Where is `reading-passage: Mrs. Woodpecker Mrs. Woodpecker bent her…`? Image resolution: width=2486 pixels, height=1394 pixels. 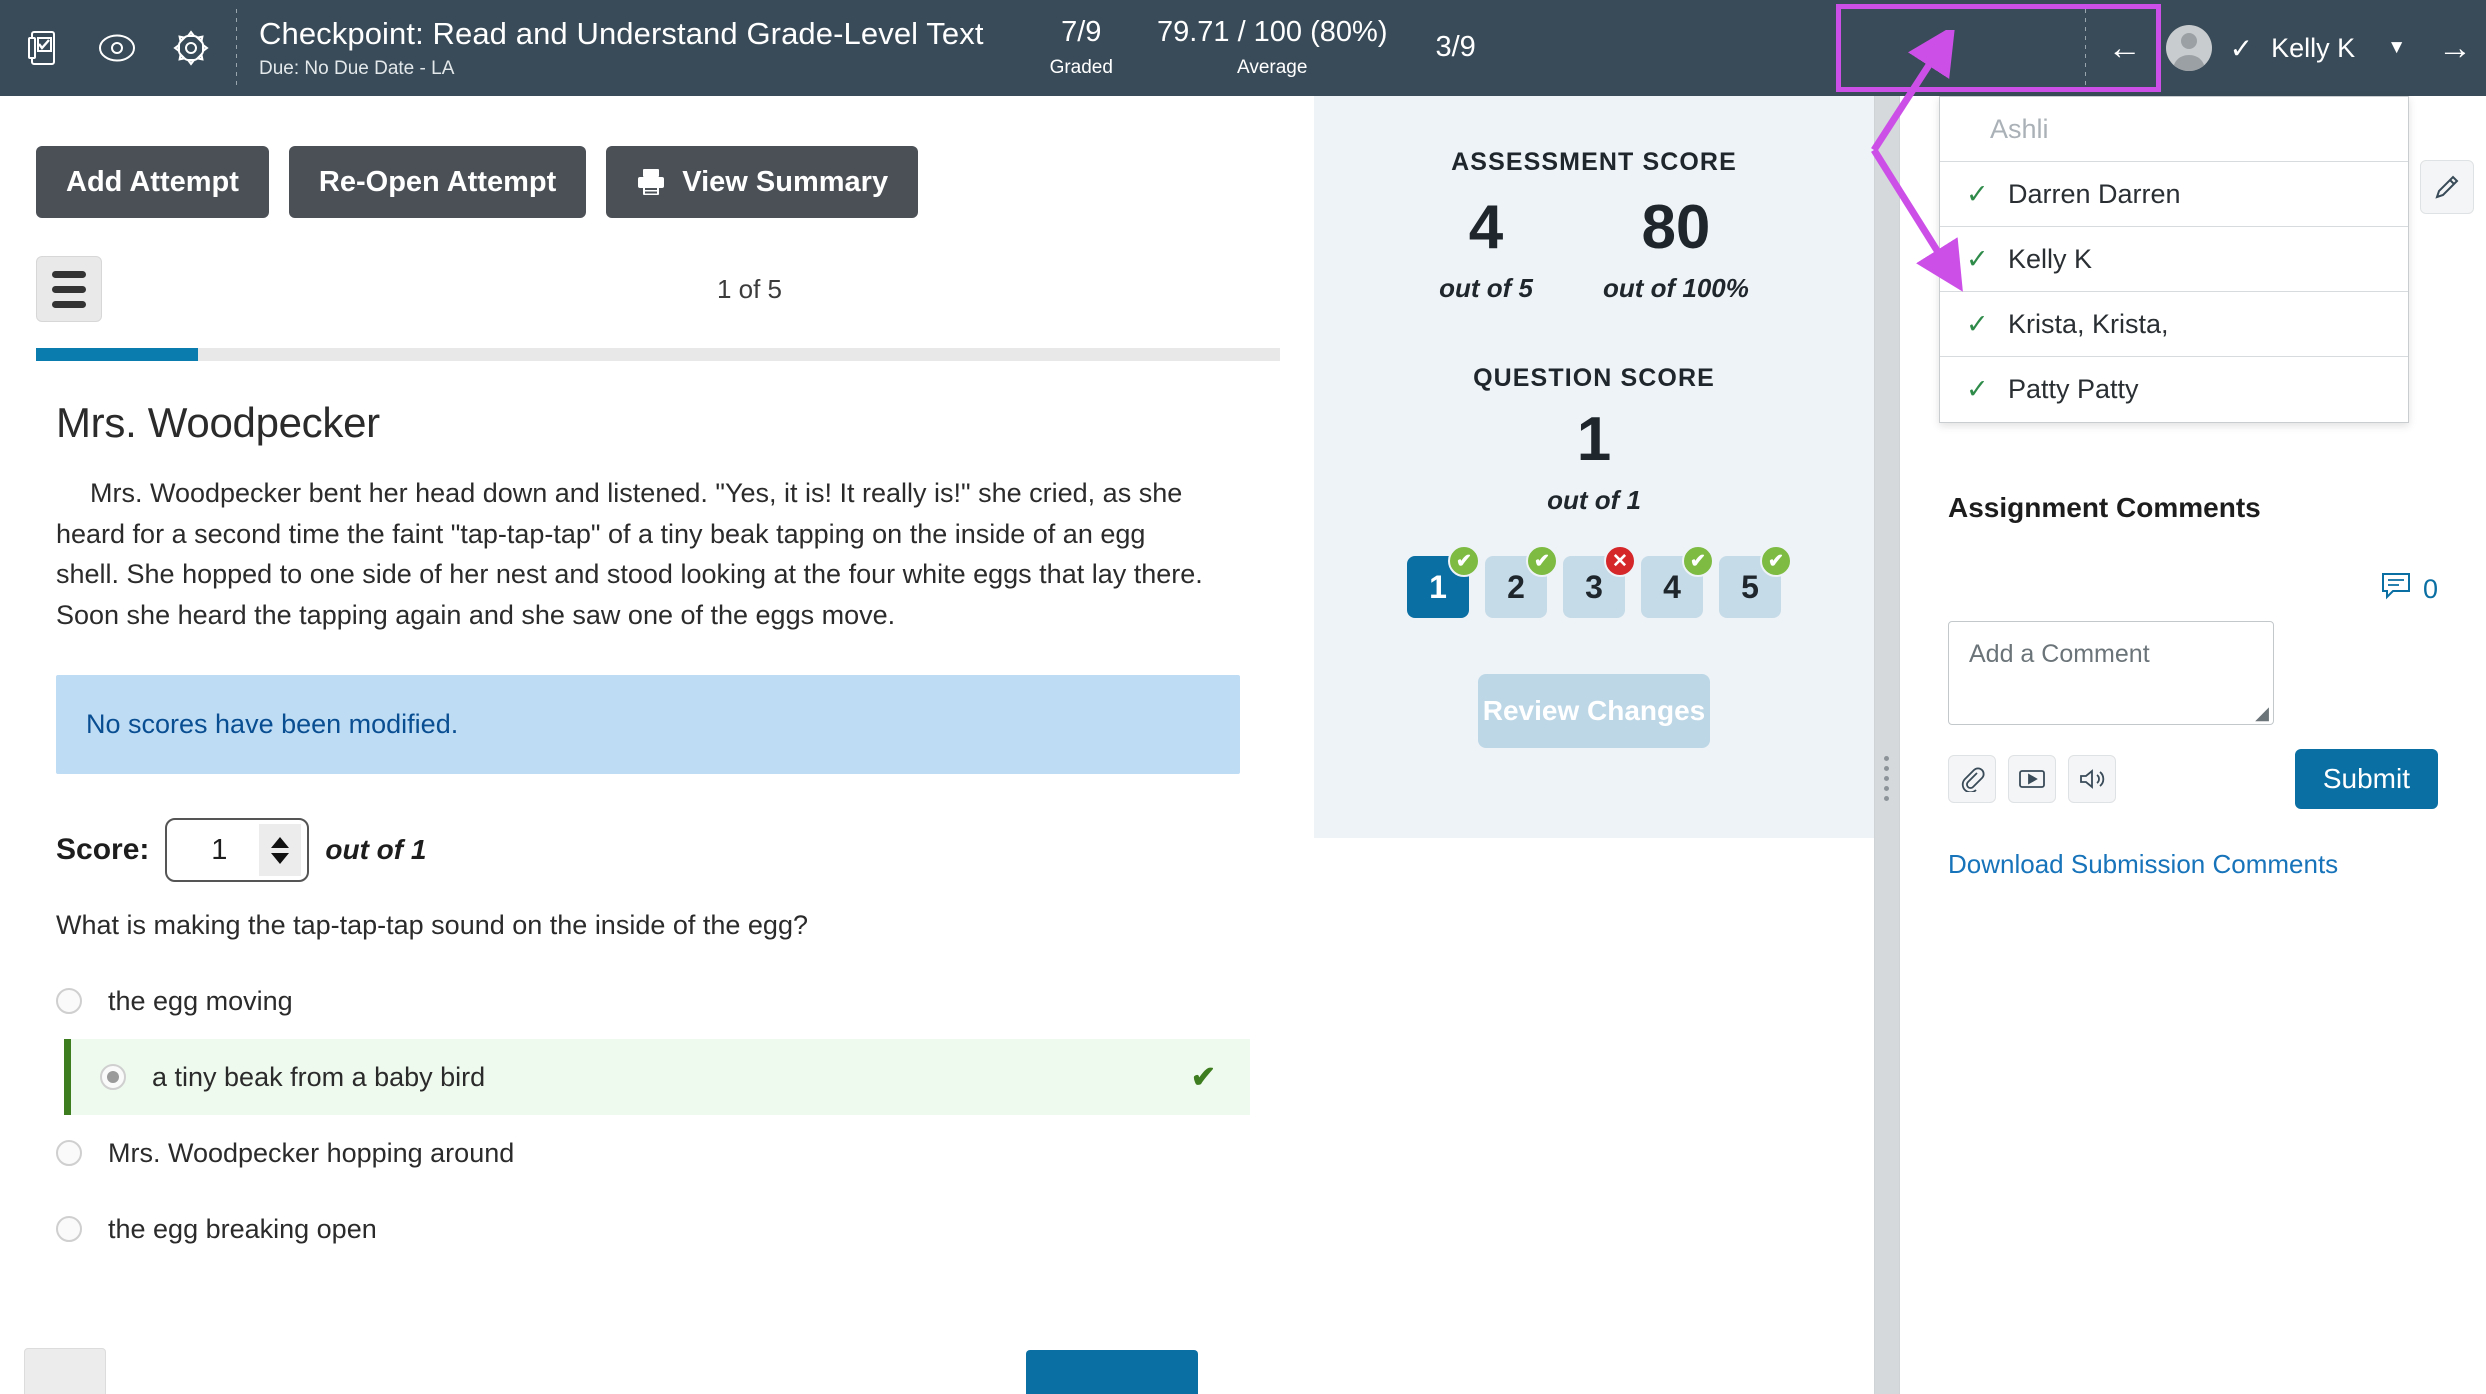 reading-passage: Mrs. Woodpecker Mrs. Woodpecker bent her… is located at coordinates (625, 498).